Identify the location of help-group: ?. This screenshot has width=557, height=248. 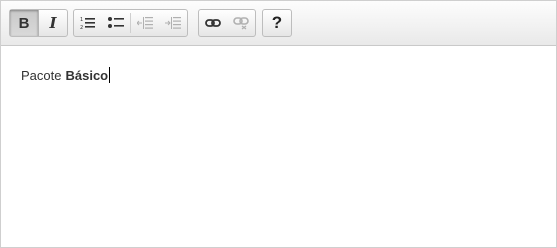
(277, 23).